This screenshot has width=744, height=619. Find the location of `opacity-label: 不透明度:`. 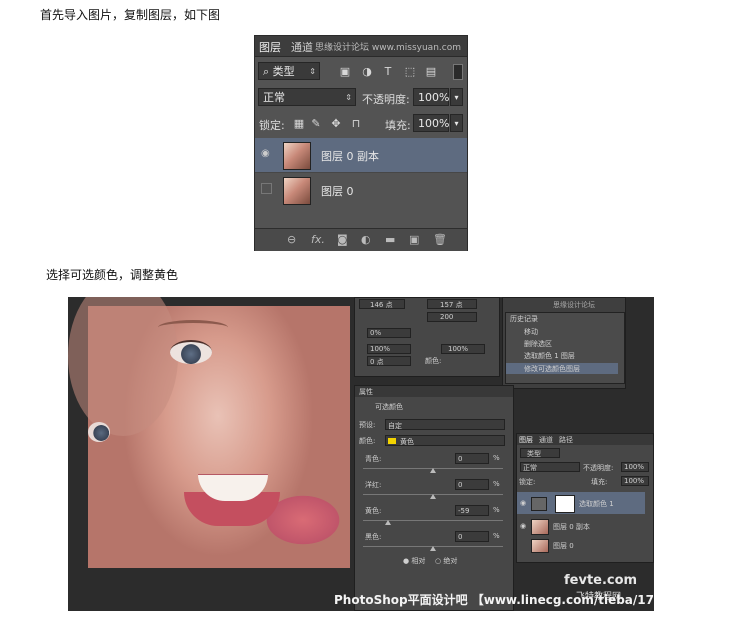

opacity-label: 不透明度: is located at coordinates (386, 99).